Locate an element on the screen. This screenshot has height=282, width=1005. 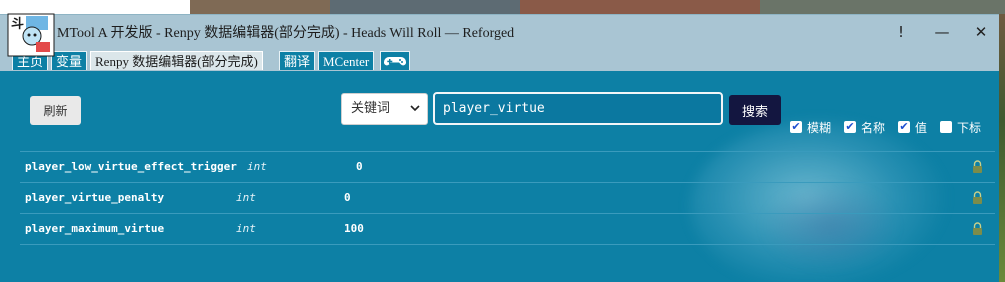
table-row: player_maximum_virtue int 100 is located at coordinates (507, 229).